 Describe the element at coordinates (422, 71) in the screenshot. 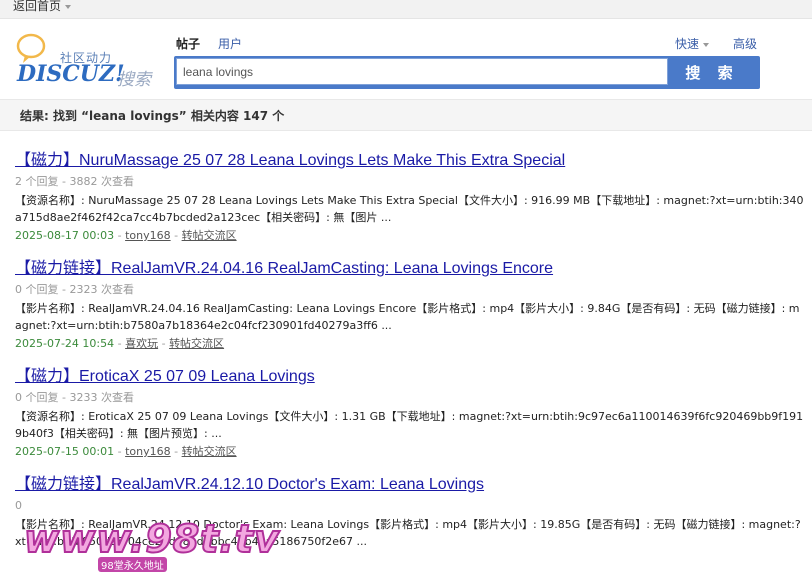

I see `search-input` at that location.